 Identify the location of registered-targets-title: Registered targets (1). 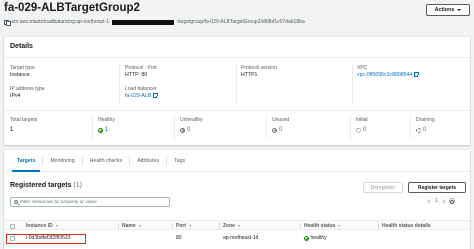
(46, 185).